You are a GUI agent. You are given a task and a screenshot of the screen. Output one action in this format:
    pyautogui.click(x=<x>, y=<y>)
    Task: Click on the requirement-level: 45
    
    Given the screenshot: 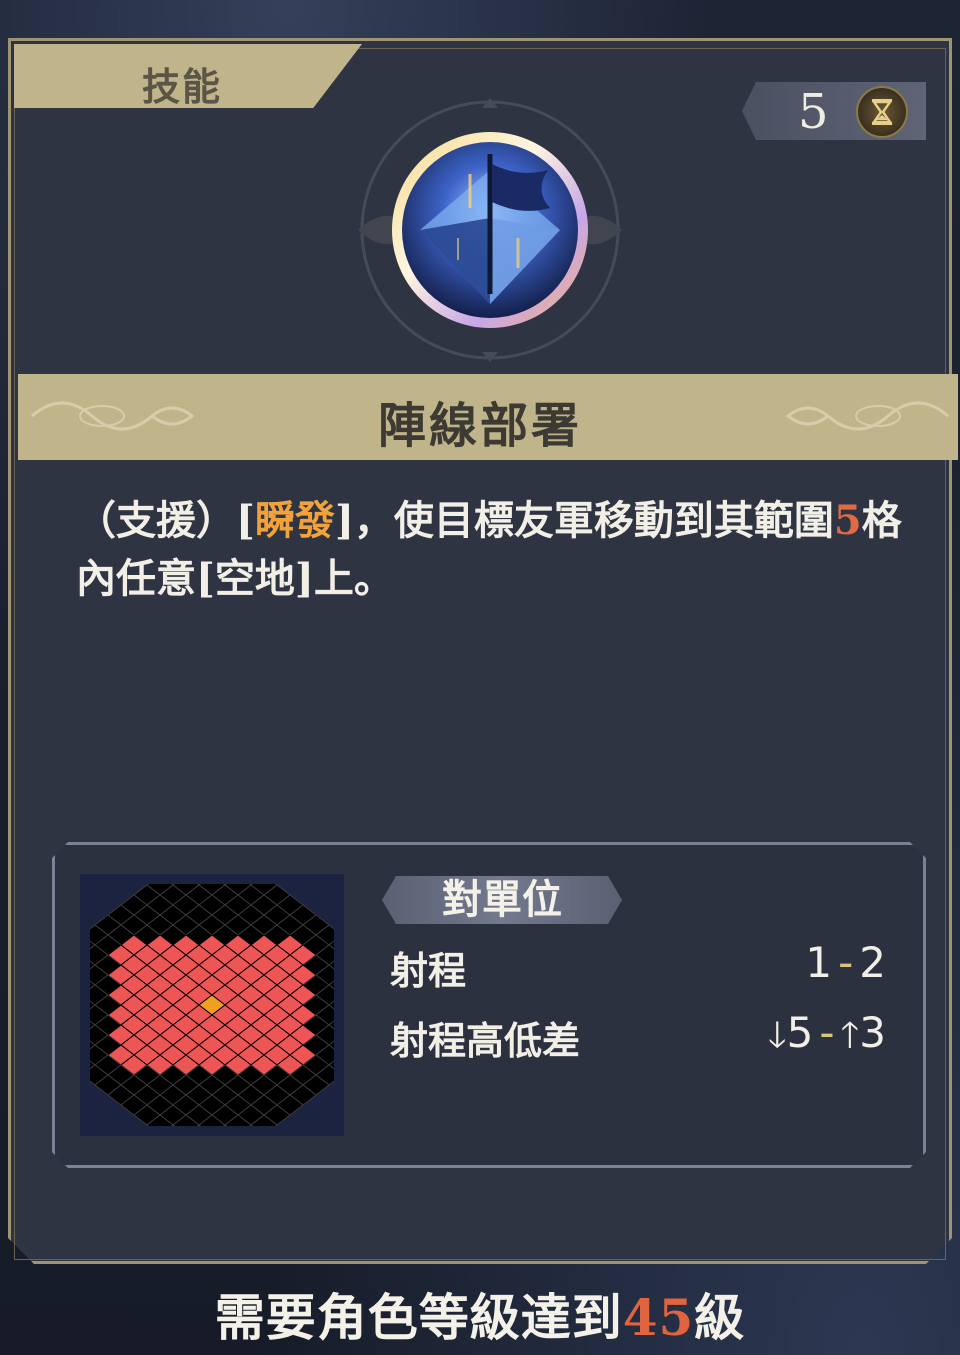 What is the action you would take?
    pyautogui.click(x=658, y=1317)
    